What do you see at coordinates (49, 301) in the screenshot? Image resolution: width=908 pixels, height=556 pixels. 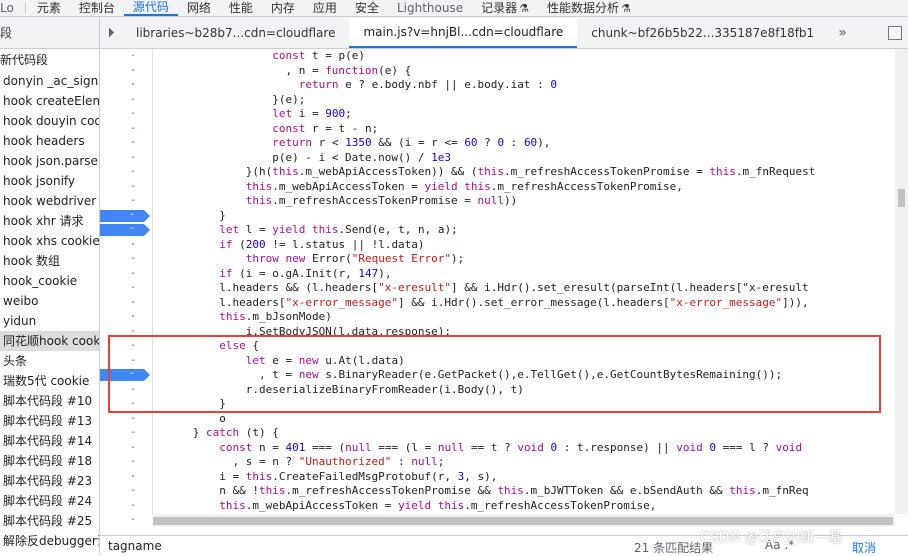 I see `snippet-item: weibo` at bounding box center [49, 301].